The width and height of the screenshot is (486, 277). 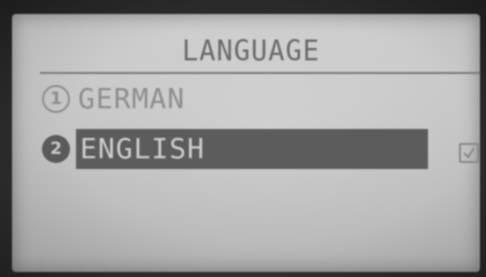 I want to click on selection-highlight: ENGLISH, so click(x=252, y=149).